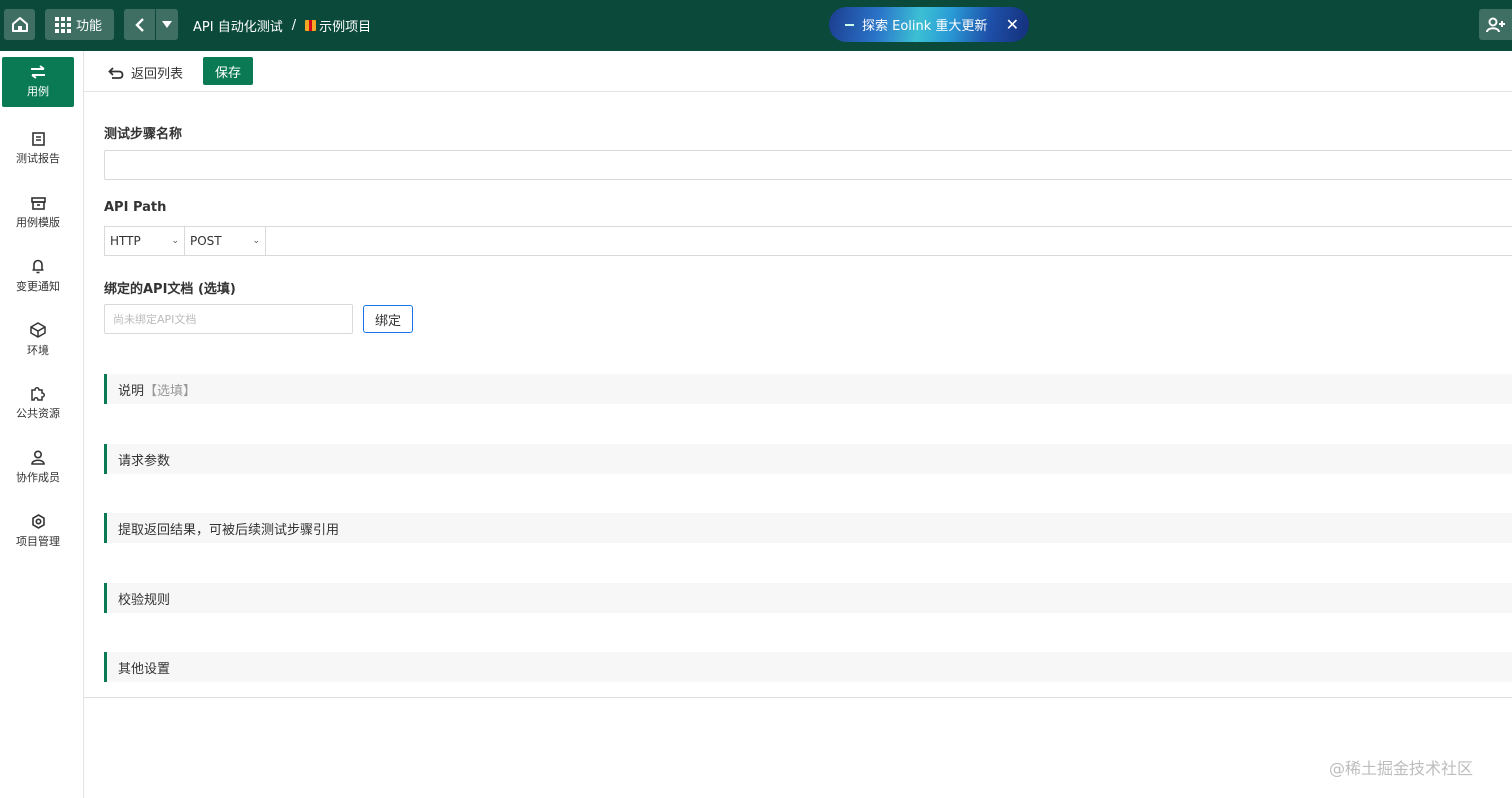 The height and width of the screenshot is (798, 1512). Describe the element at coordinates (38, 330) in the screenshot. I see `cube-icon` at that location.